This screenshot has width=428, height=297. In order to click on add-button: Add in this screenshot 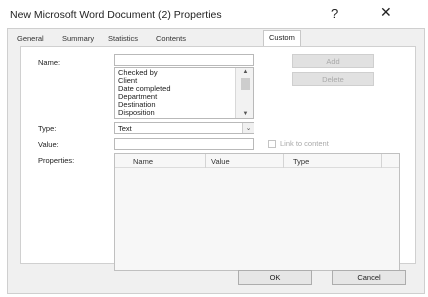, I will do `click(333, 61)`.